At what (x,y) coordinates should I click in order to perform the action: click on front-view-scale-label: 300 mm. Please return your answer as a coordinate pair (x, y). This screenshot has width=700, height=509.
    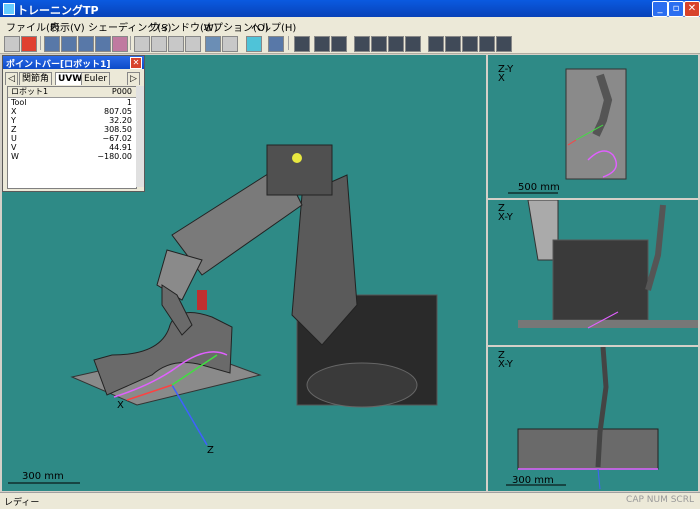
    Looking at the image, I should click on (533, 480).